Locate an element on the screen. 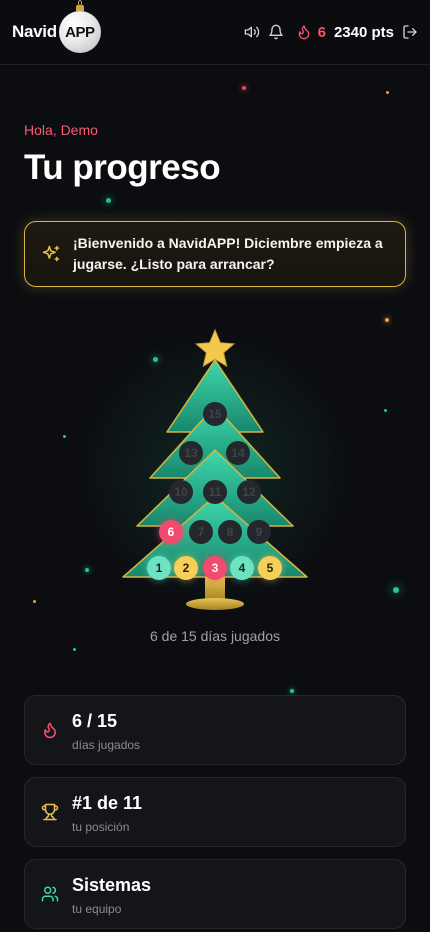 The height and width of the screenshot is (932, 430). day-ornament-5: 5 is located at coordinates (270, 568).